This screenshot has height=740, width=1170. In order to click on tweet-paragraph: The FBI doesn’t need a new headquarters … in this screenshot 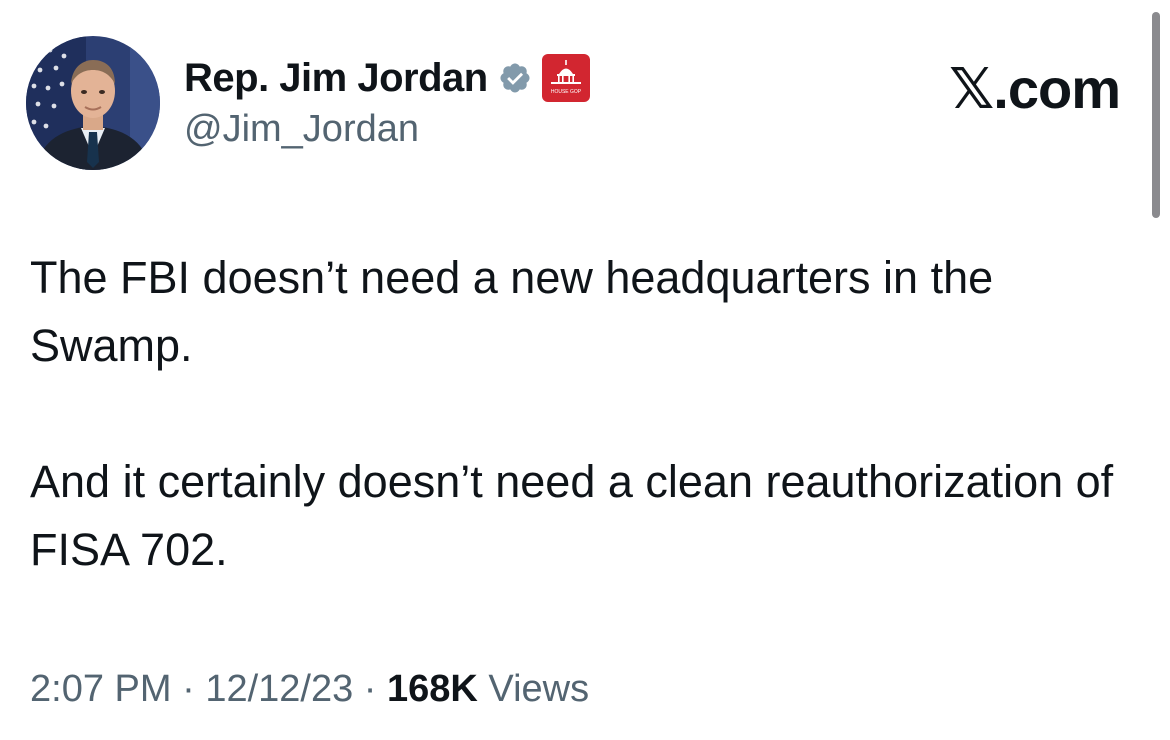, I will do `click(512, 311)`.